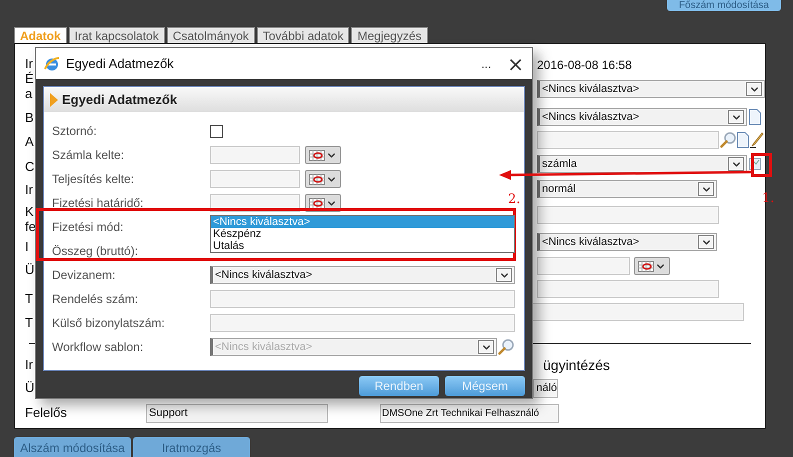 The height and width of the screenshot is (457, 793). I want to click on dropdown-option: Készpénz, so click(362, 234).